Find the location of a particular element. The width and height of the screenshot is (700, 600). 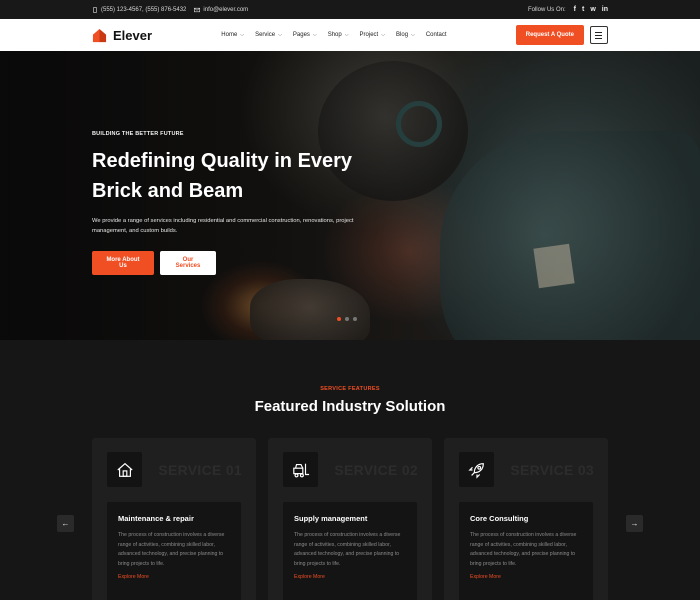

menu-item-home: Home ⌵ is located at coordinates (232, 35).